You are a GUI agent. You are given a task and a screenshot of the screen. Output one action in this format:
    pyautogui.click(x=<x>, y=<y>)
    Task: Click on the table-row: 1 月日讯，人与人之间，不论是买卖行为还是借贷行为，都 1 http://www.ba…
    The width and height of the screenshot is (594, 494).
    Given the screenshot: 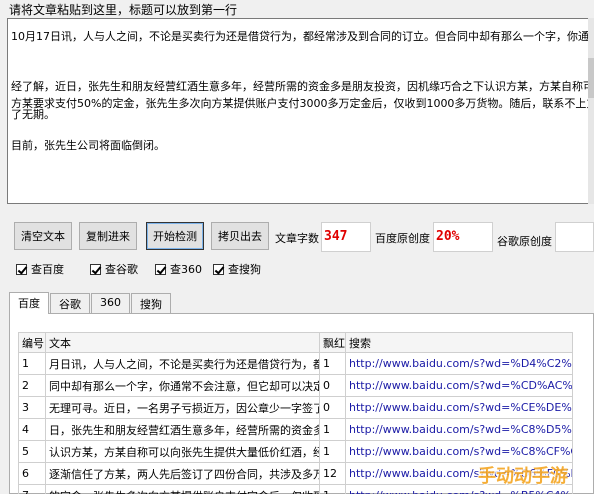 What is the action you would take?
    pyautogui.click(x=295, y=363)
    